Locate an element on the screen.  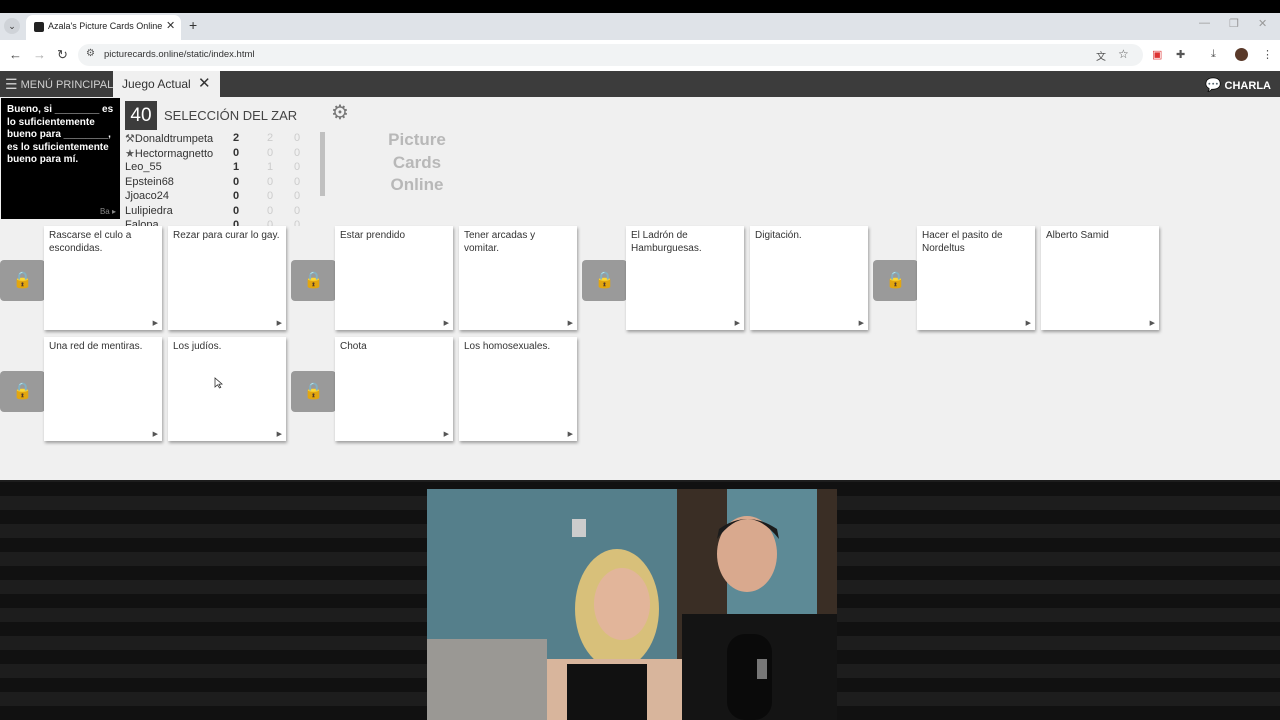
forward-icon: → is located at coordinates (39, 54).